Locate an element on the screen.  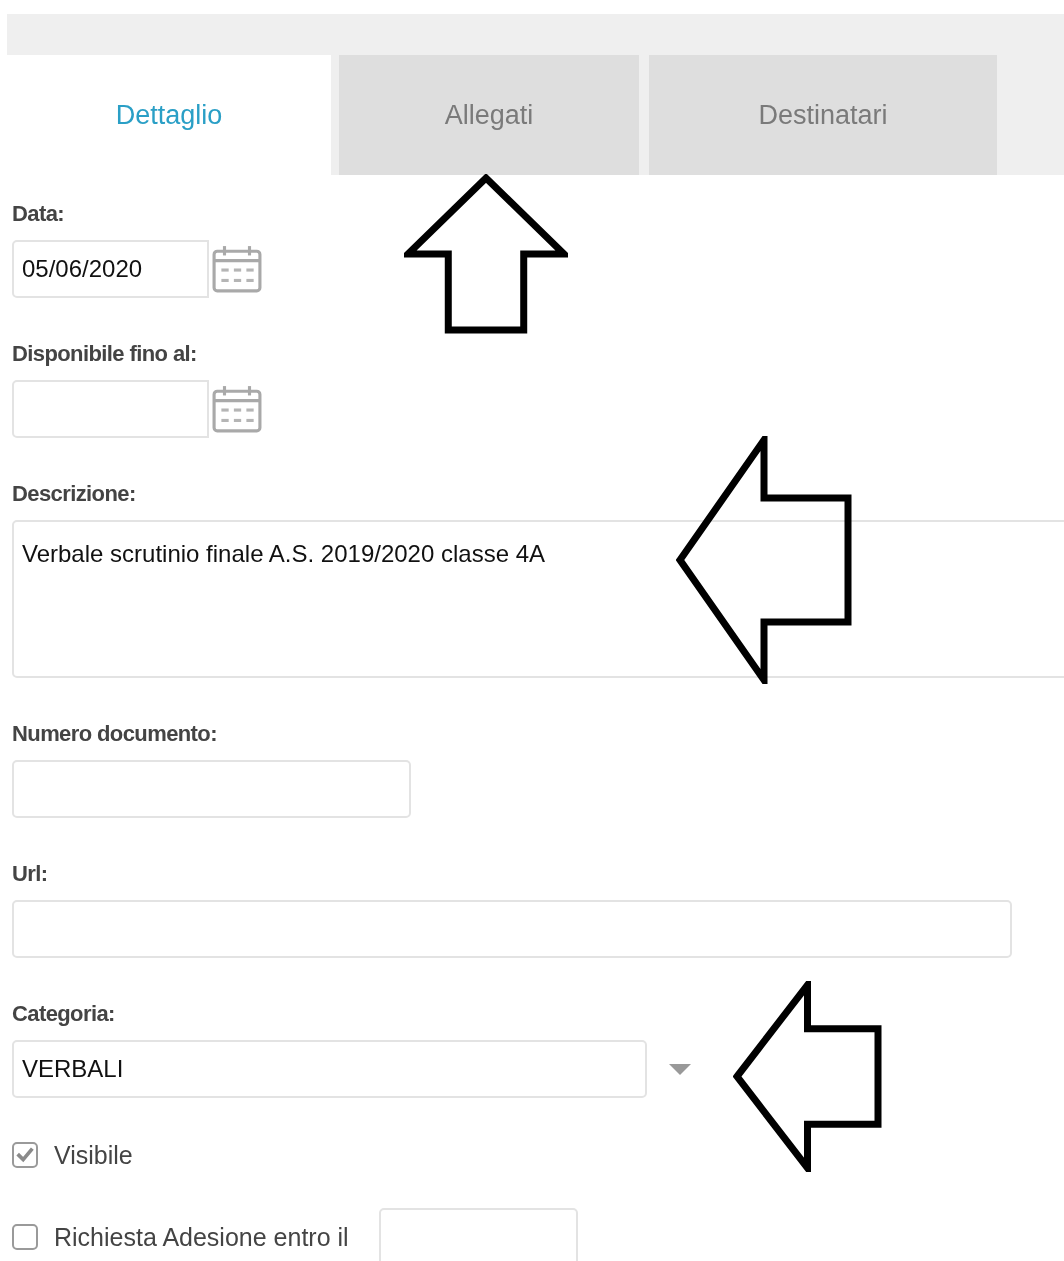
field-label: Disponibile fino al: is located at coordinates (104, 353).